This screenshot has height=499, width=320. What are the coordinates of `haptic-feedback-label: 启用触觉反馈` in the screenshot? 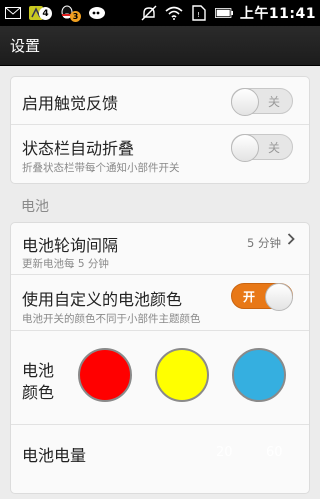 It's located at (70, 103).